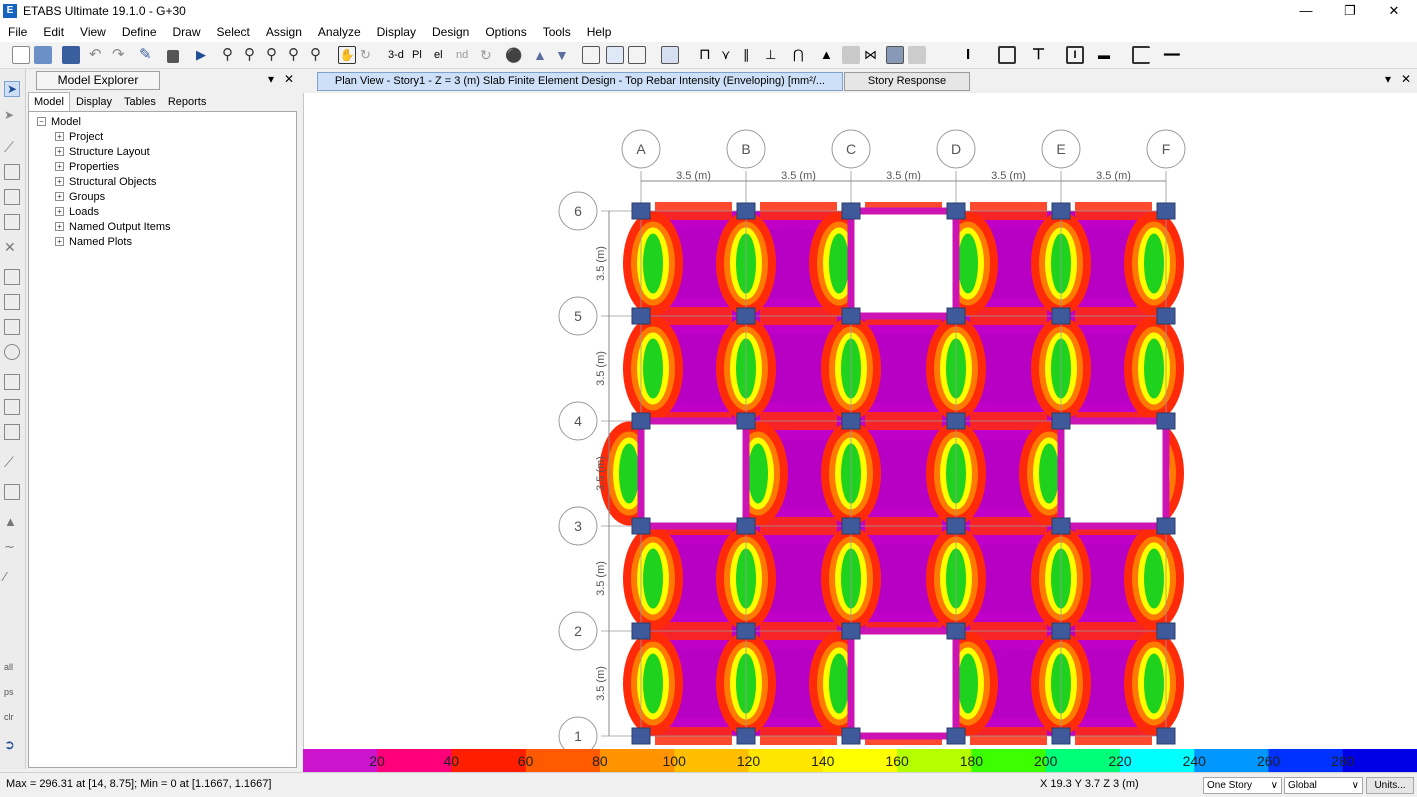 This screenshot has width=1417, height=797. I want to click on new-model-icon, so click(21, 55).